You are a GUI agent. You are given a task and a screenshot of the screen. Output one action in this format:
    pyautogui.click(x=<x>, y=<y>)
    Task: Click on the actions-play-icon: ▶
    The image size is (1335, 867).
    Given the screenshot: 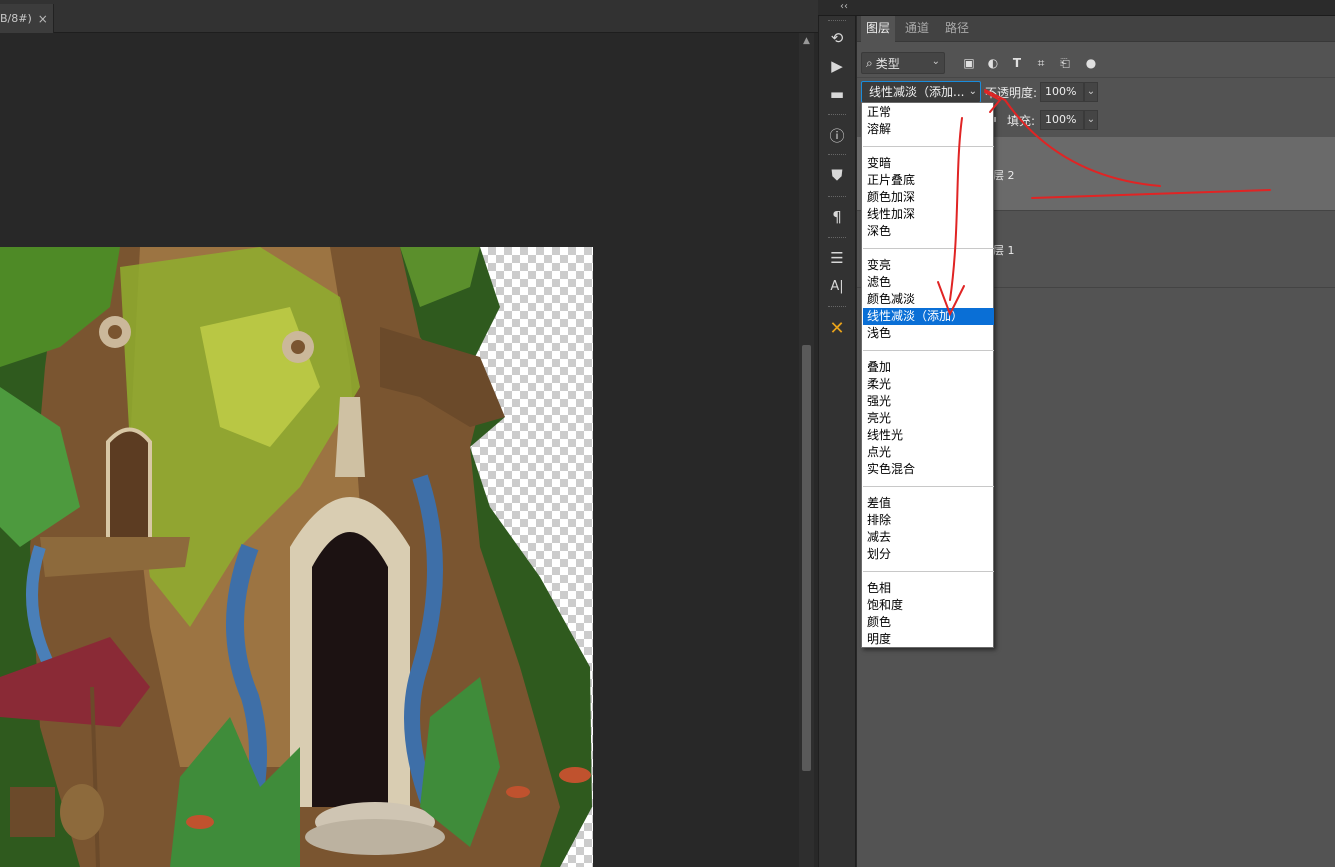 What is the action you would take?
    pyautogui.click(x=837, y=66)
    